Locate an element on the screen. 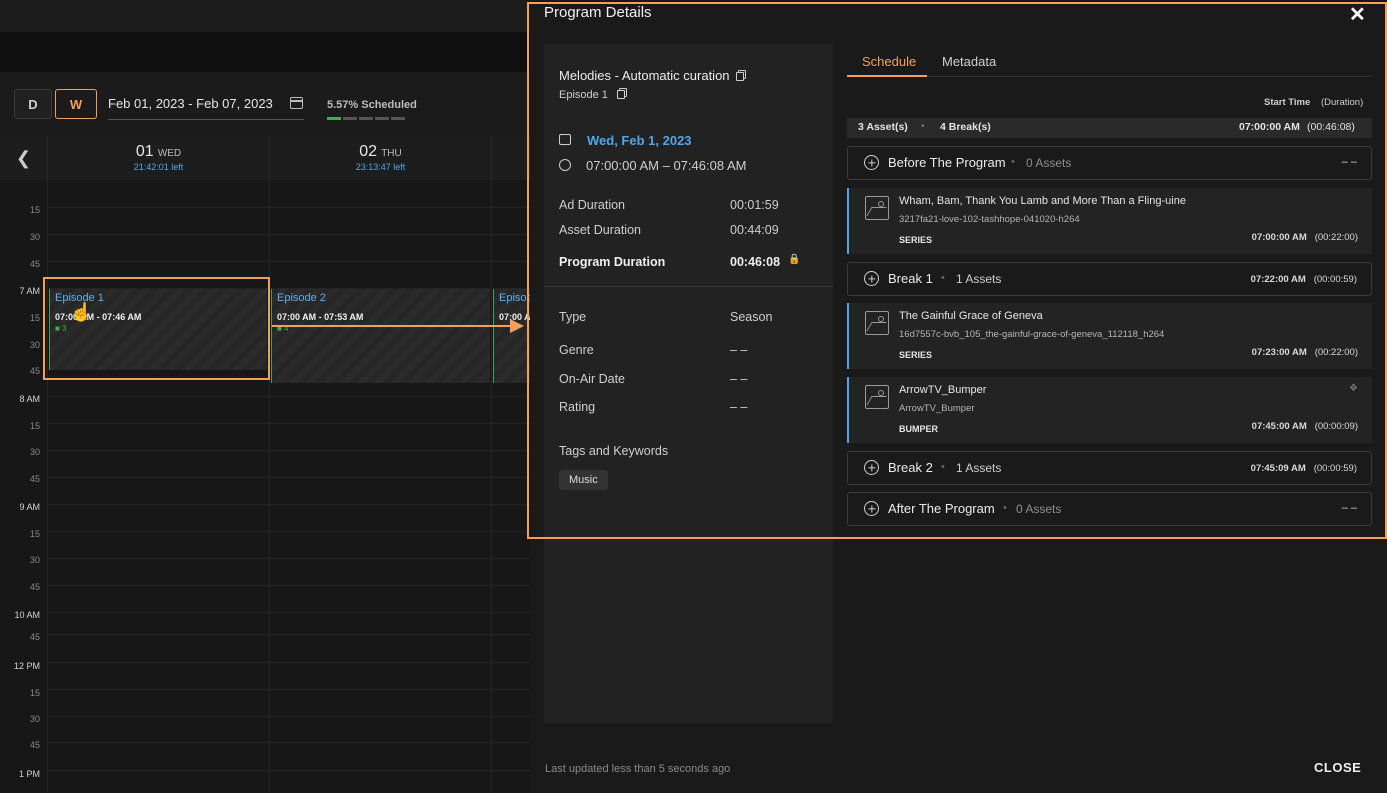 This screenshot has height=793, width=1387. episode-time: 07:00 AM - 07:53 AM is located at coordinates (320, 317).